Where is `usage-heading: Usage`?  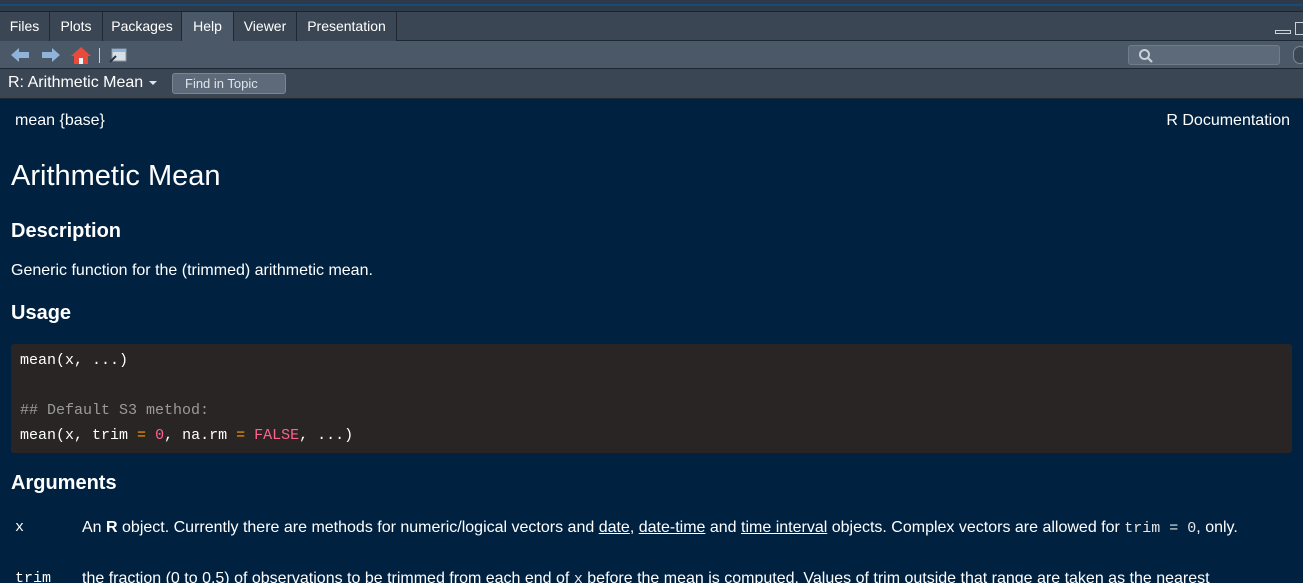 usage-heading: Usage is located at coordinates (41, 313).